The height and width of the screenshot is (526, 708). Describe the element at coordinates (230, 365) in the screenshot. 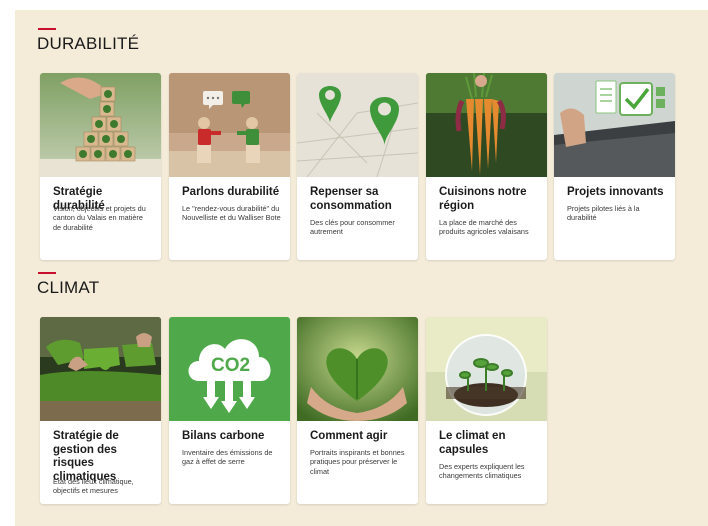

I see `co2-icon-text: CO2` at that location.